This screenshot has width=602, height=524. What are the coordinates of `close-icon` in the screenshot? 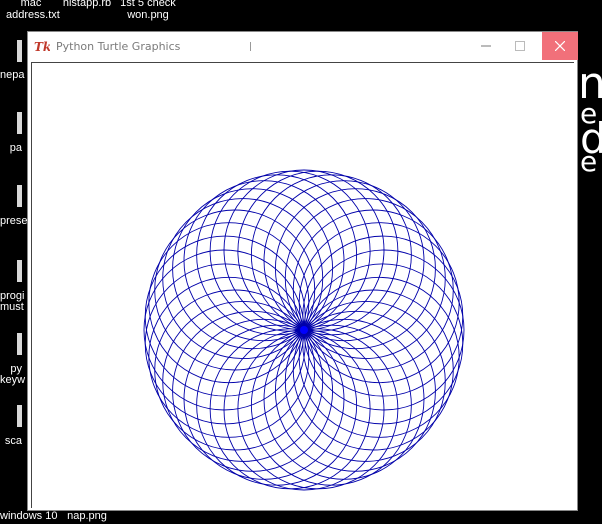 It's located at (560, 46).